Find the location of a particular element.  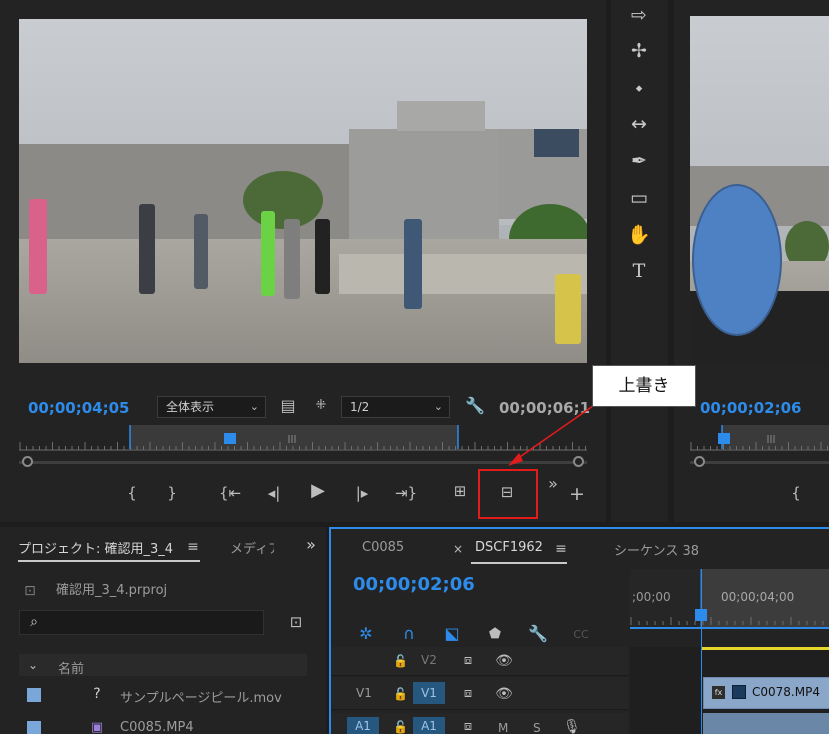

program-video-frame is located at coordinates (759, 191).